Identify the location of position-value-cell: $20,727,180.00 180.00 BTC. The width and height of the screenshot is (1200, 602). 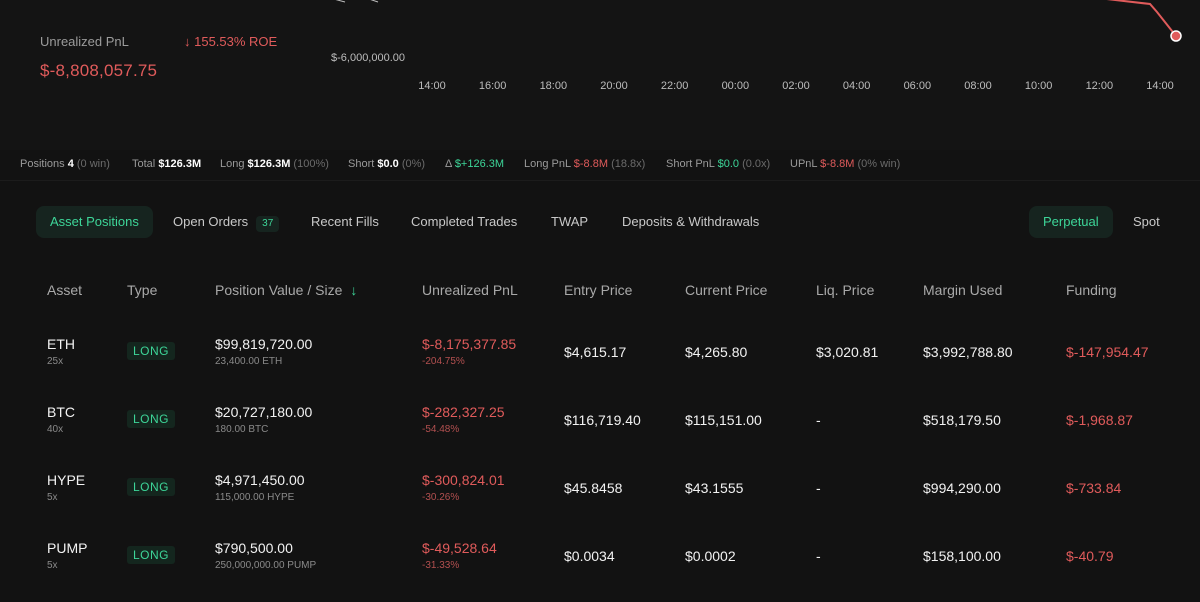
(263, 419).